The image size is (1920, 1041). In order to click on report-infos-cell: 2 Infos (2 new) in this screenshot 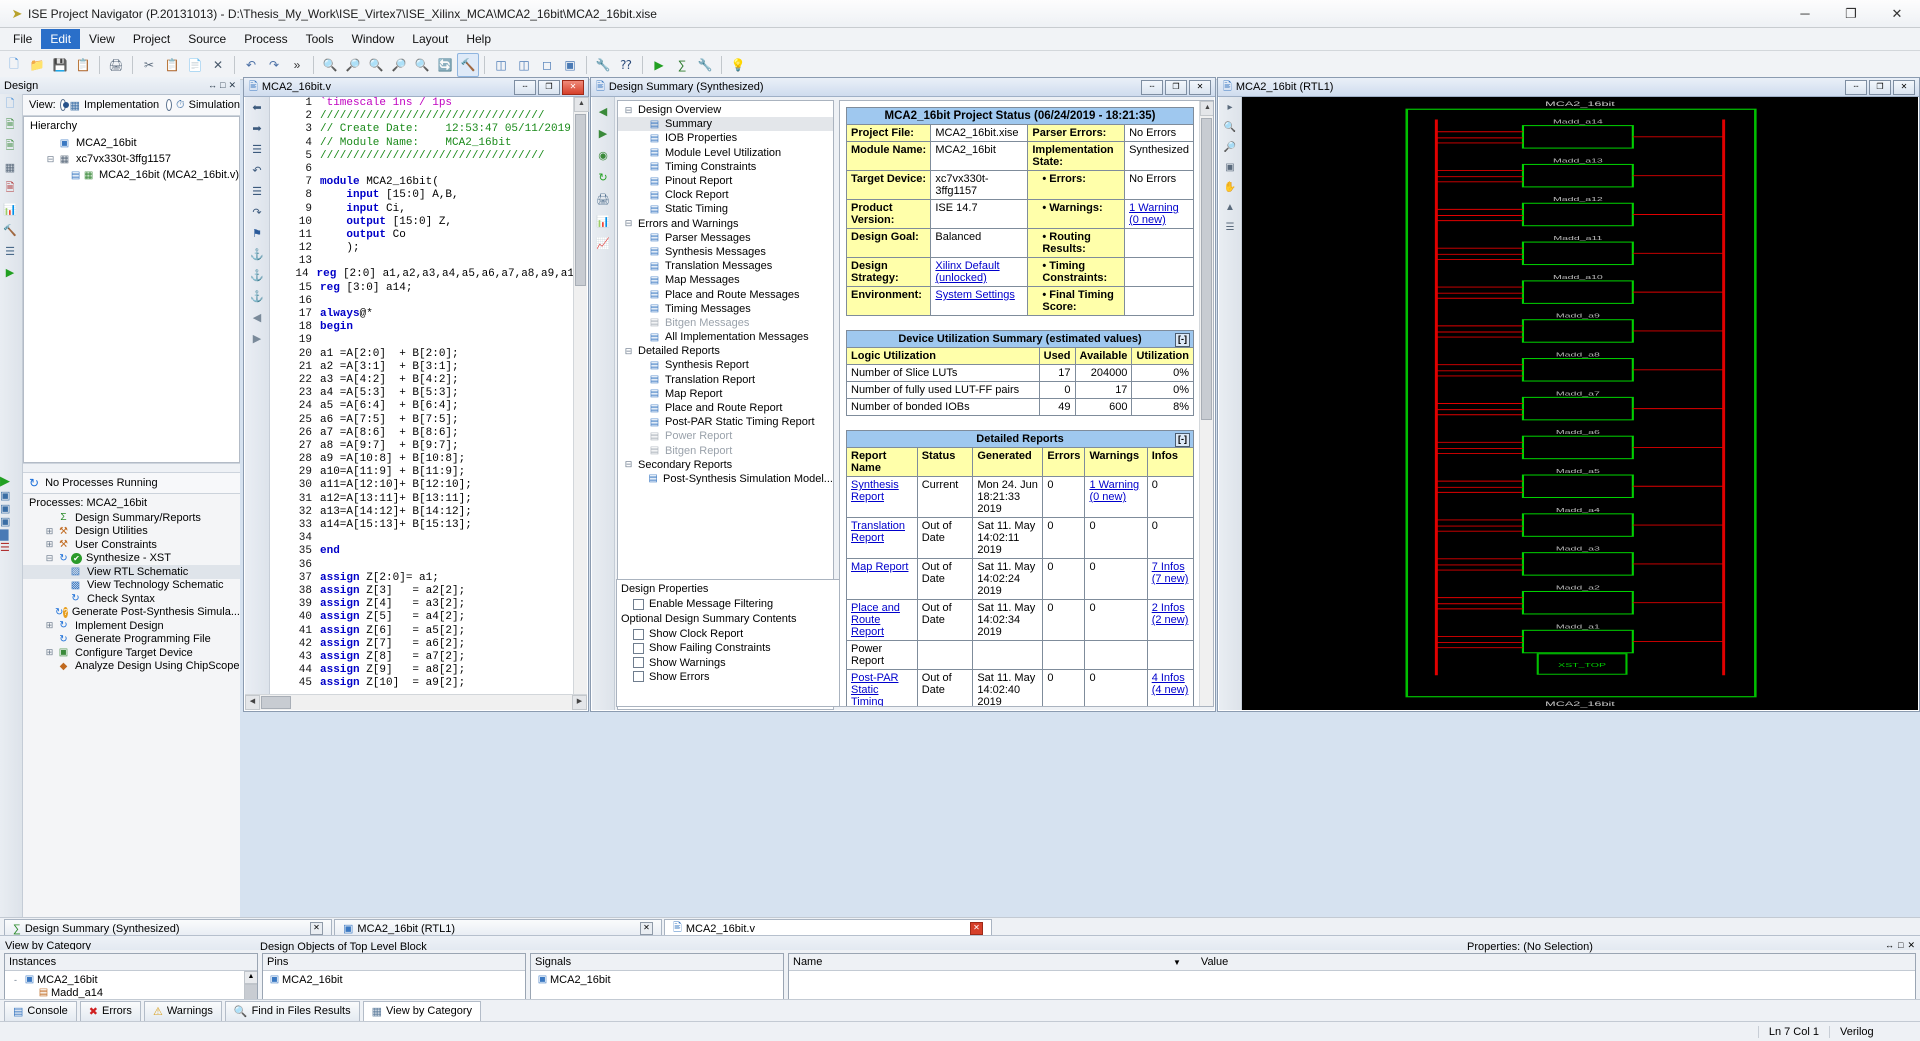, I will do `click(1170, 620)`.